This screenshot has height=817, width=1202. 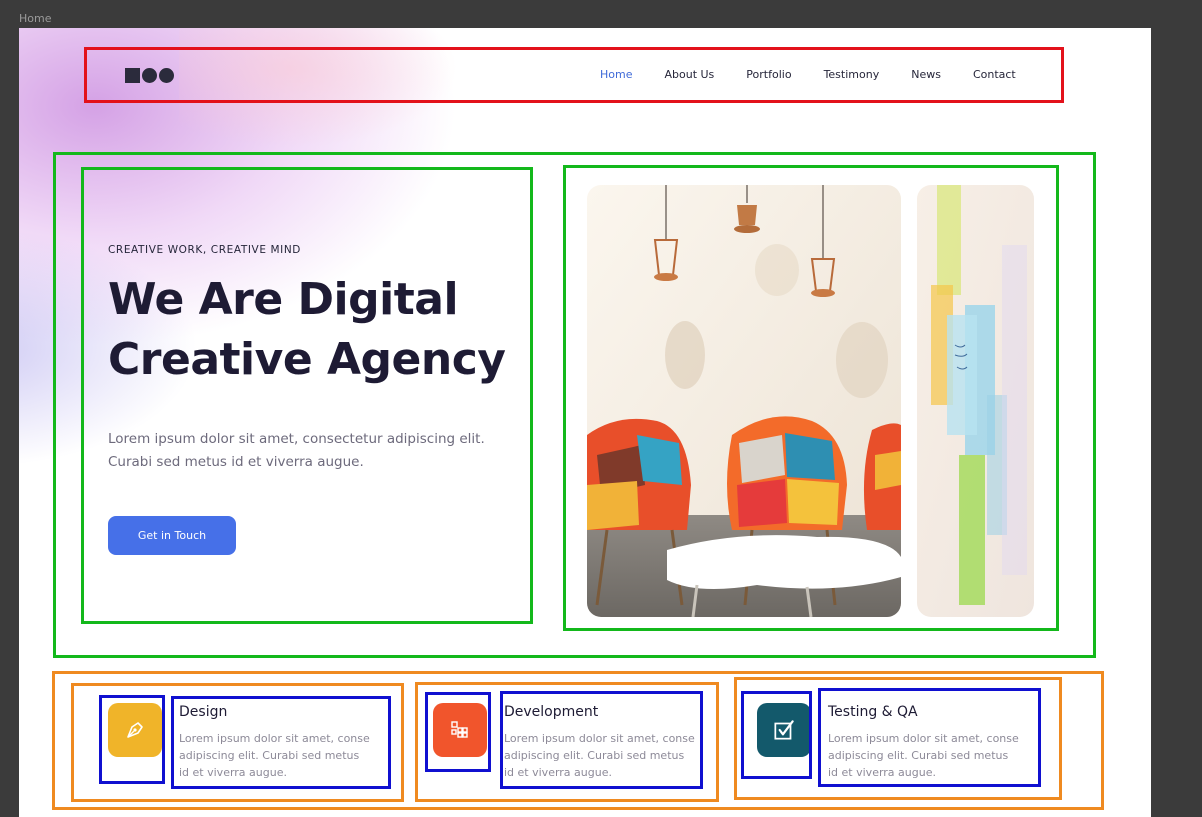 What do you see at coordinates (35, 18) in the screenshot?
I see `frame-label: Home` at bounding box center [35, 18].